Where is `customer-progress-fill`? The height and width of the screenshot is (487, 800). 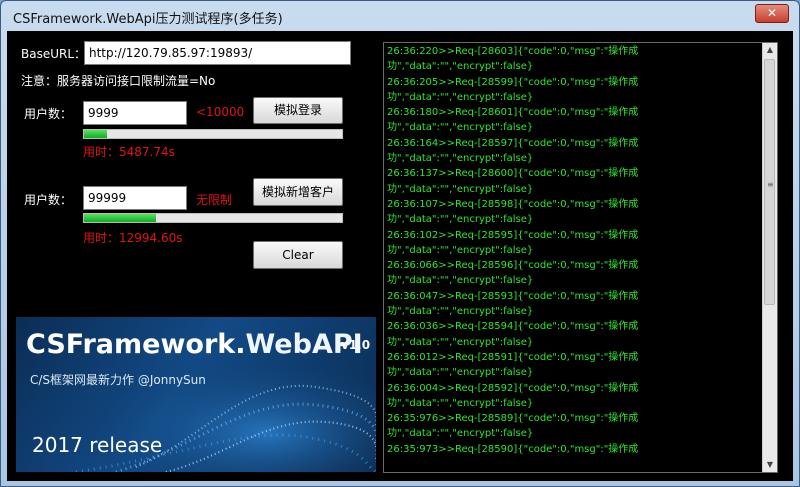 customer-progress-fill is located at coordinates (120, 218).